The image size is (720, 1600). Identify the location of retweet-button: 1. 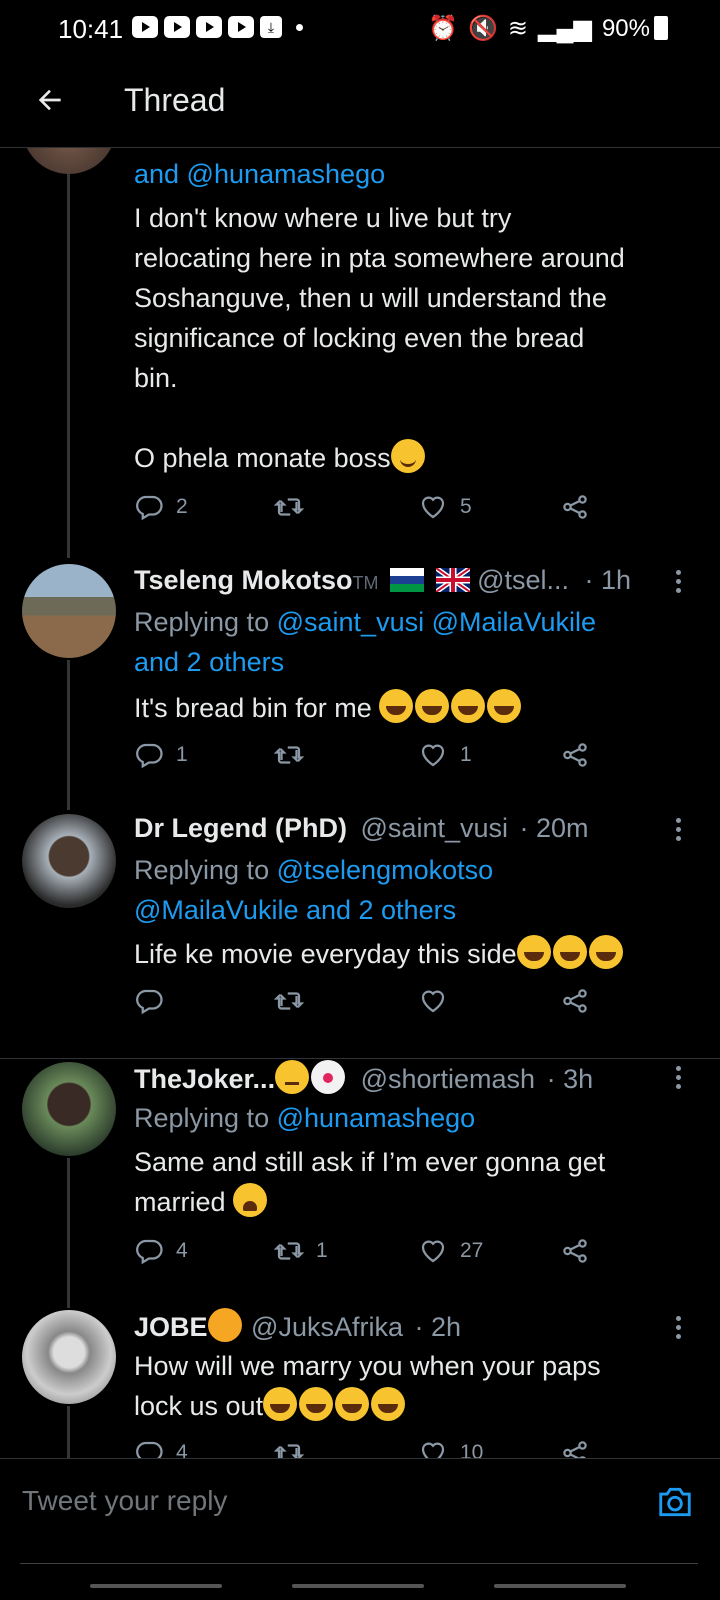
(301, 1251).